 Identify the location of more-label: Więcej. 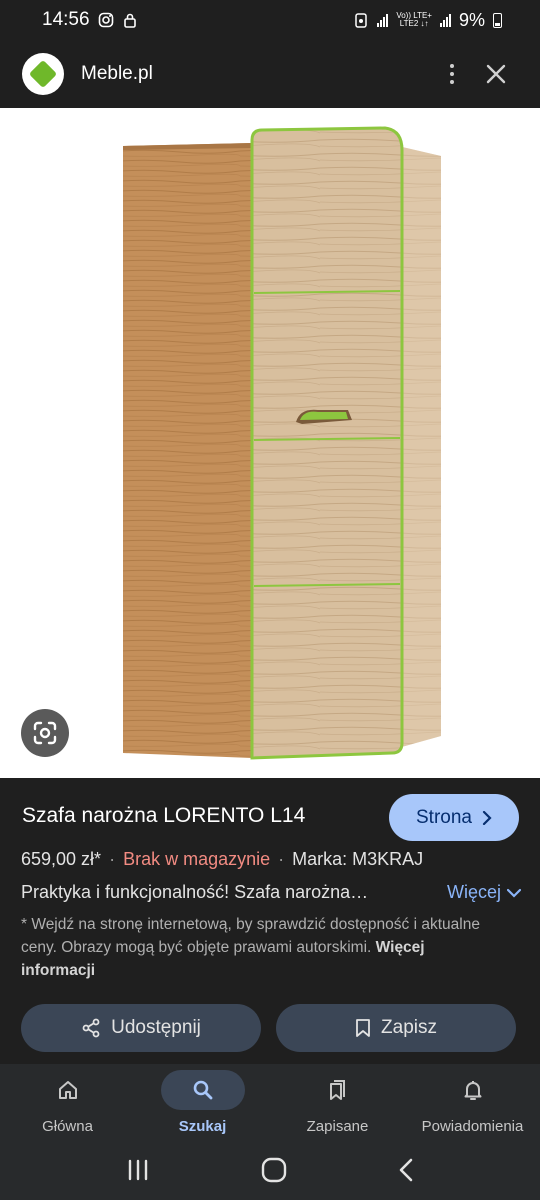
(473, 892).